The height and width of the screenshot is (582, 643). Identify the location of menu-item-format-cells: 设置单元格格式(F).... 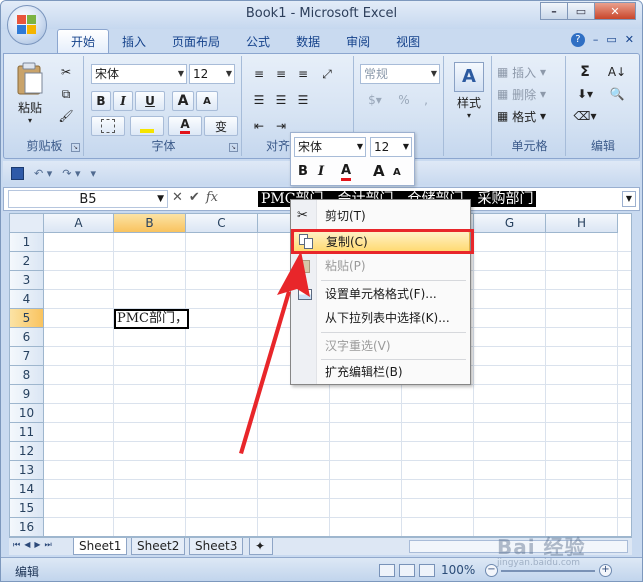
(381, 294).